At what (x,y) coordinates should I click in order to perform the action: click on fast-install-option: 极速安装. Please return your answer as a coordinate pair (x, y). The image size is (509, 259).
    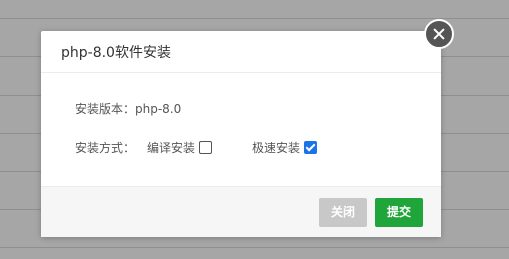
    Looking at the image, I should click on (285, 147).